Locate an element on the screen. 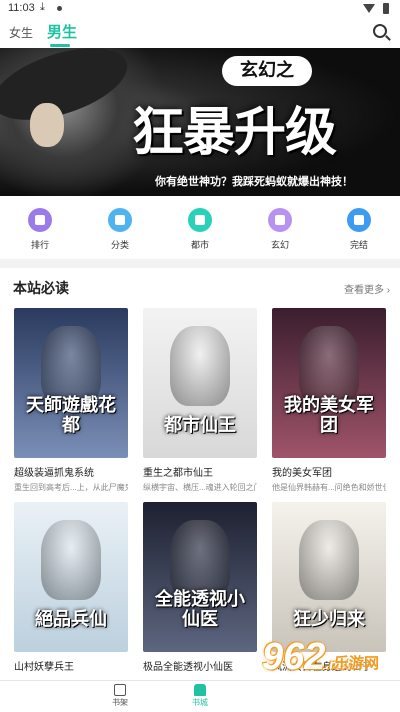 Image resolution: width=400 pixels, height=712 pixels. wifi-icon is located at coordinates (369, 8).